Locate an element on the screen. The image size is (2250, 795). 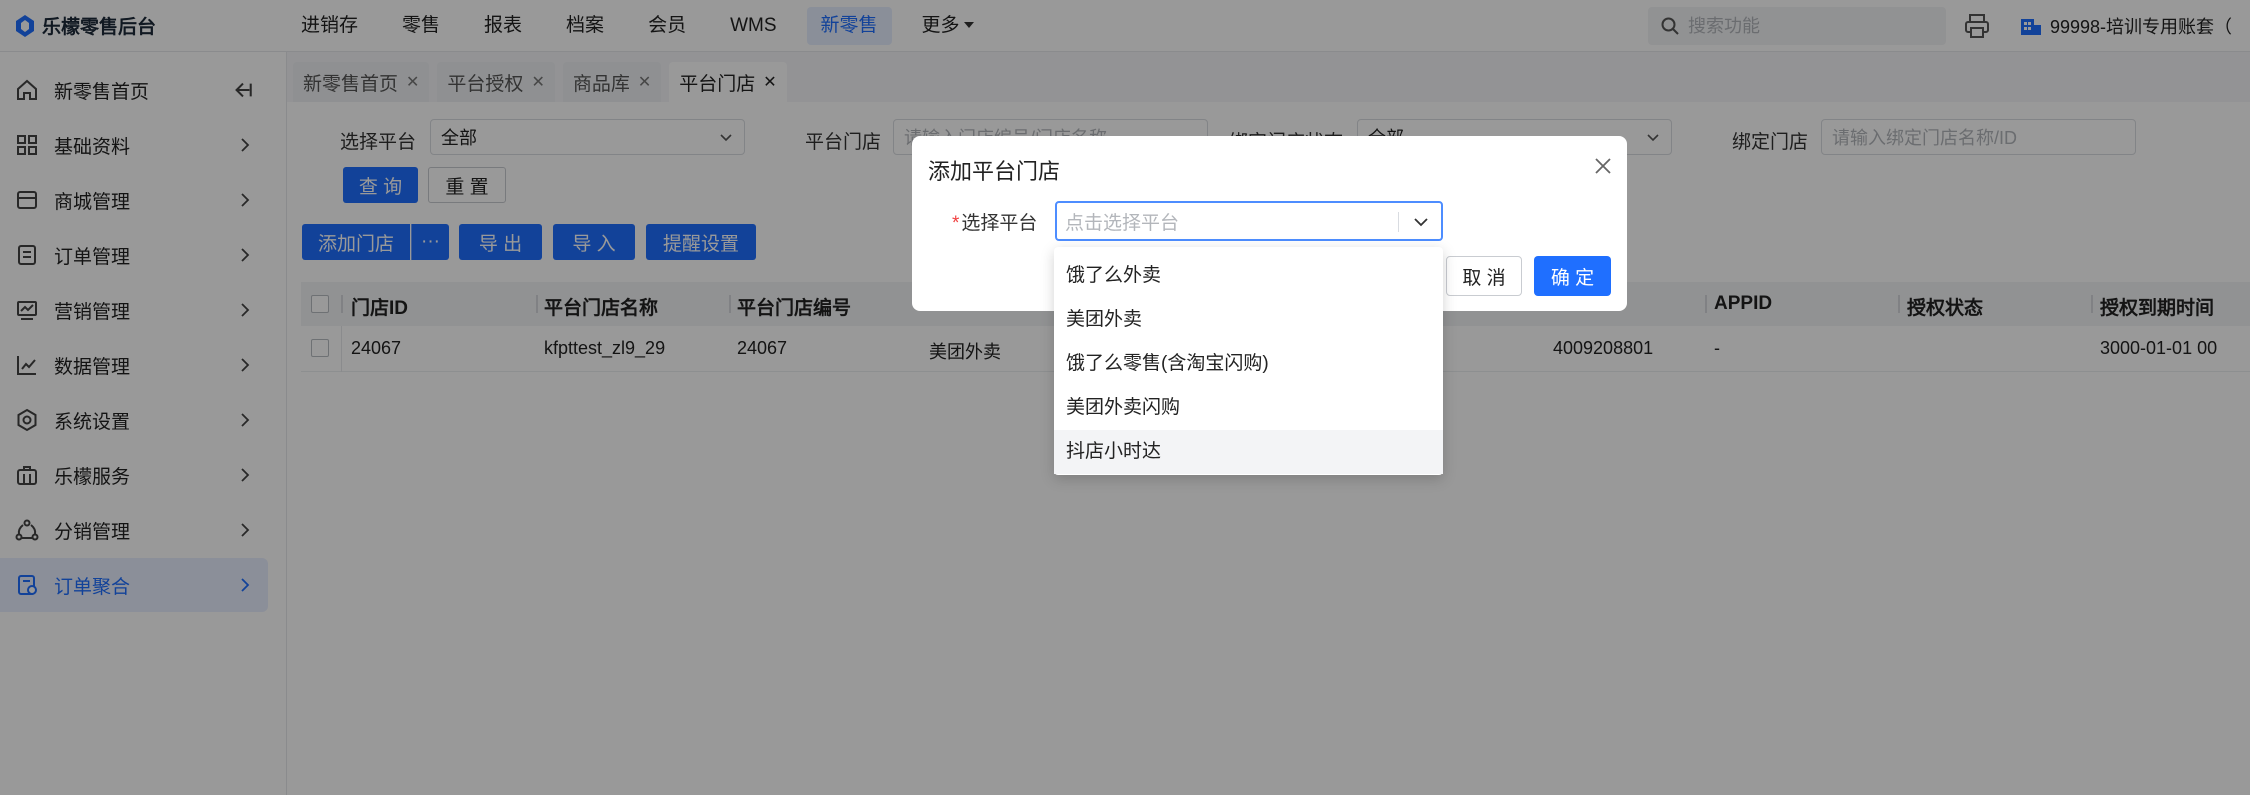
platform-dropdown: 饿了么外卖 美团外卖 饿了么零售(含淘宝闪购) 美团外卖闪购 抖店小时达 is located at coordinates (1248, 361).